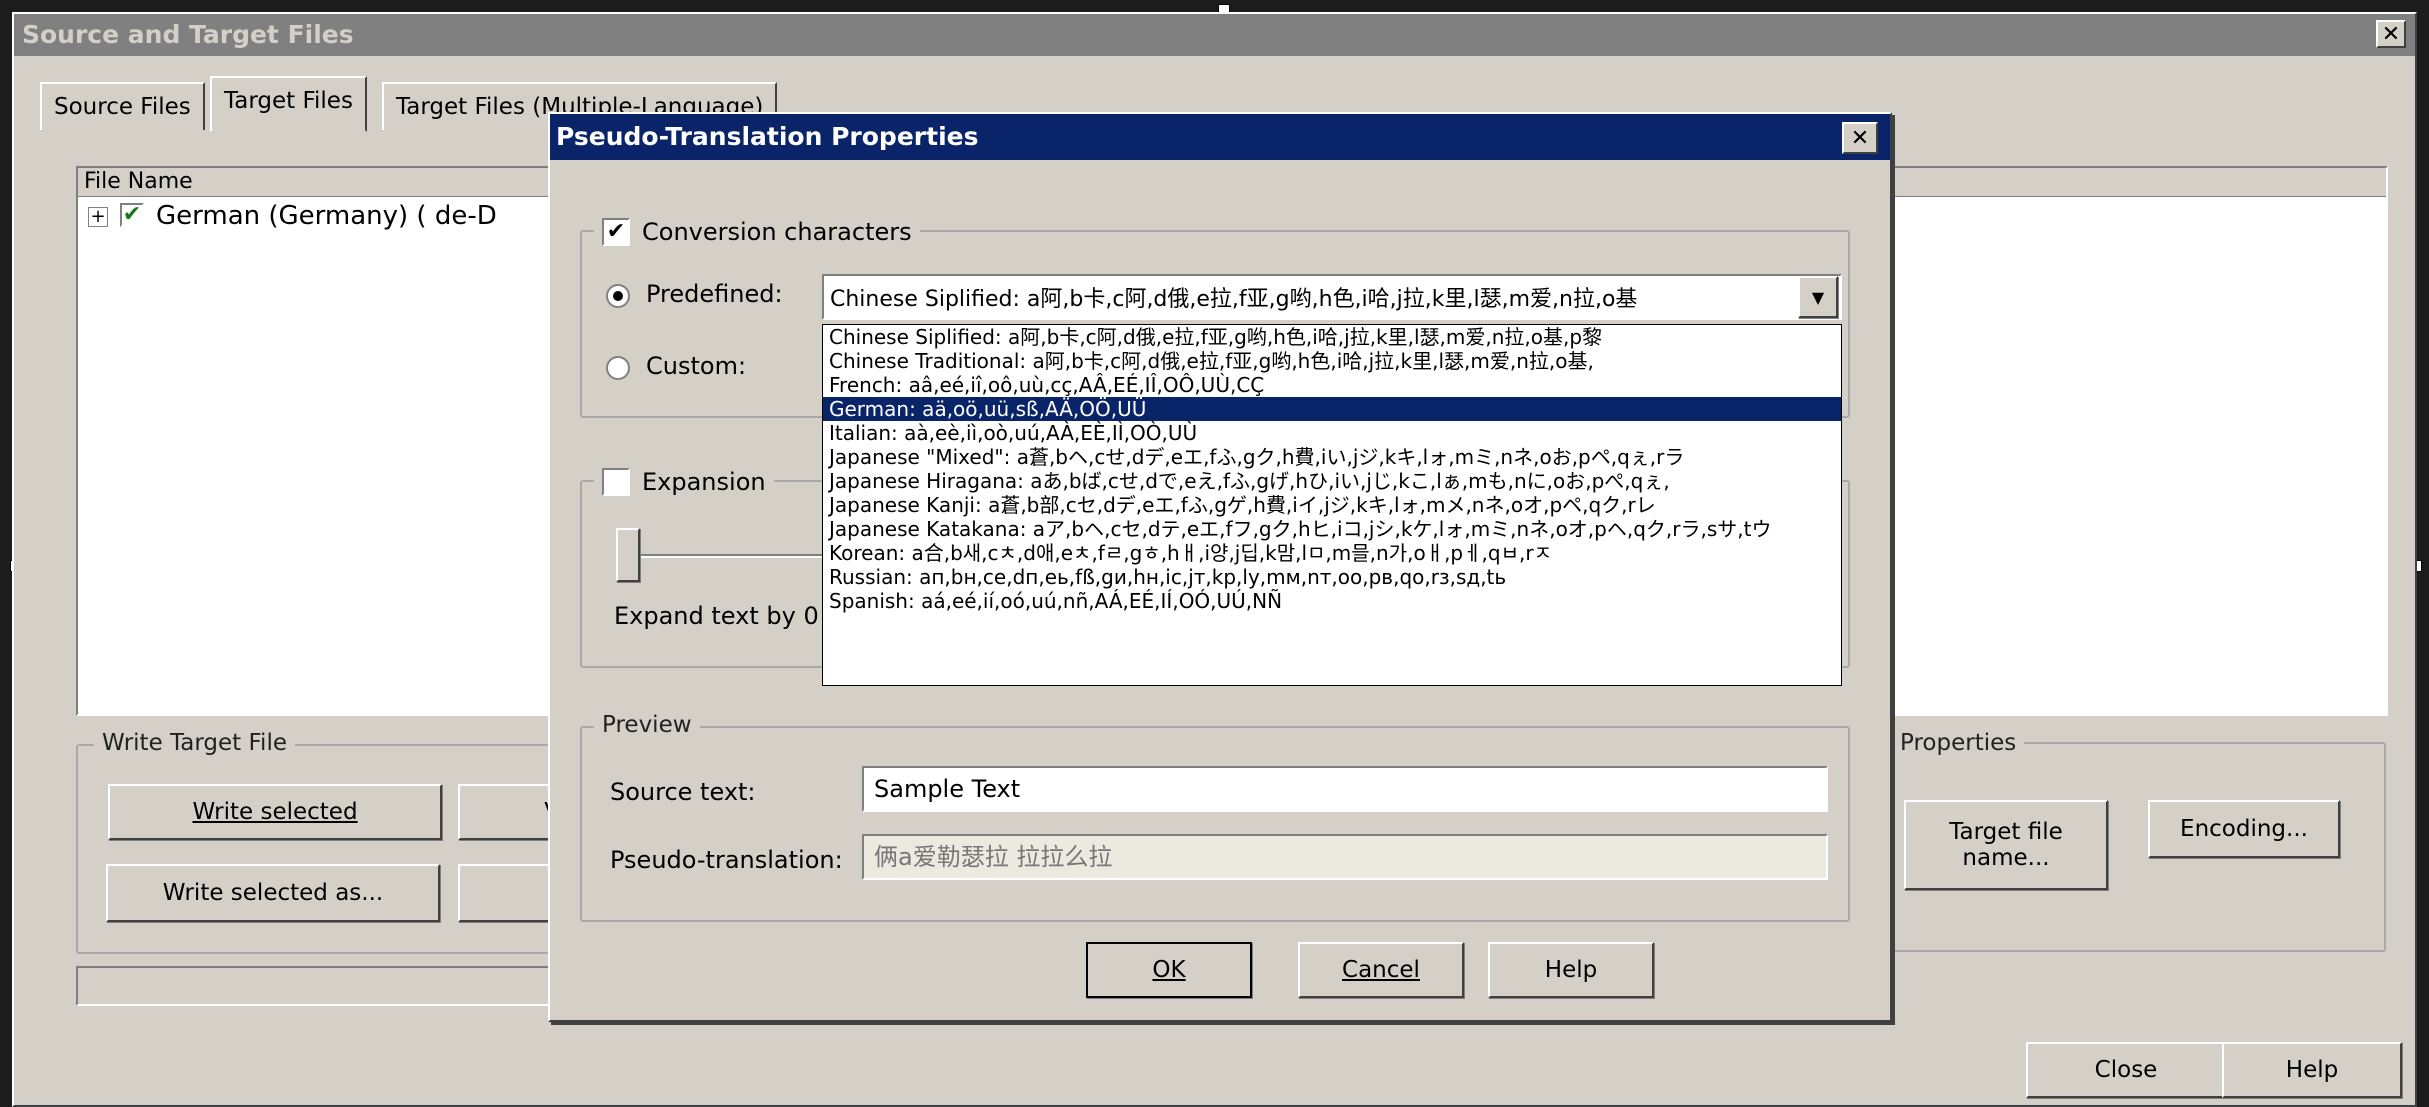 This screenshot has width=2429, height=1107. What do you see at coordinates (704, 482) in the screenshot?
I see `expansion-label: Expansion` at bounding box center [704, 482].